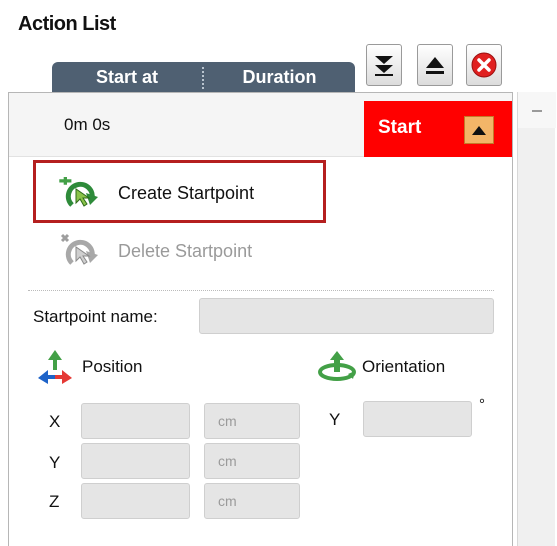 This screenshot has width=557, height=546. Describe the element at coordinates (79, 249) in the screenshot. I see `delete-startpoint-icon` at that location.